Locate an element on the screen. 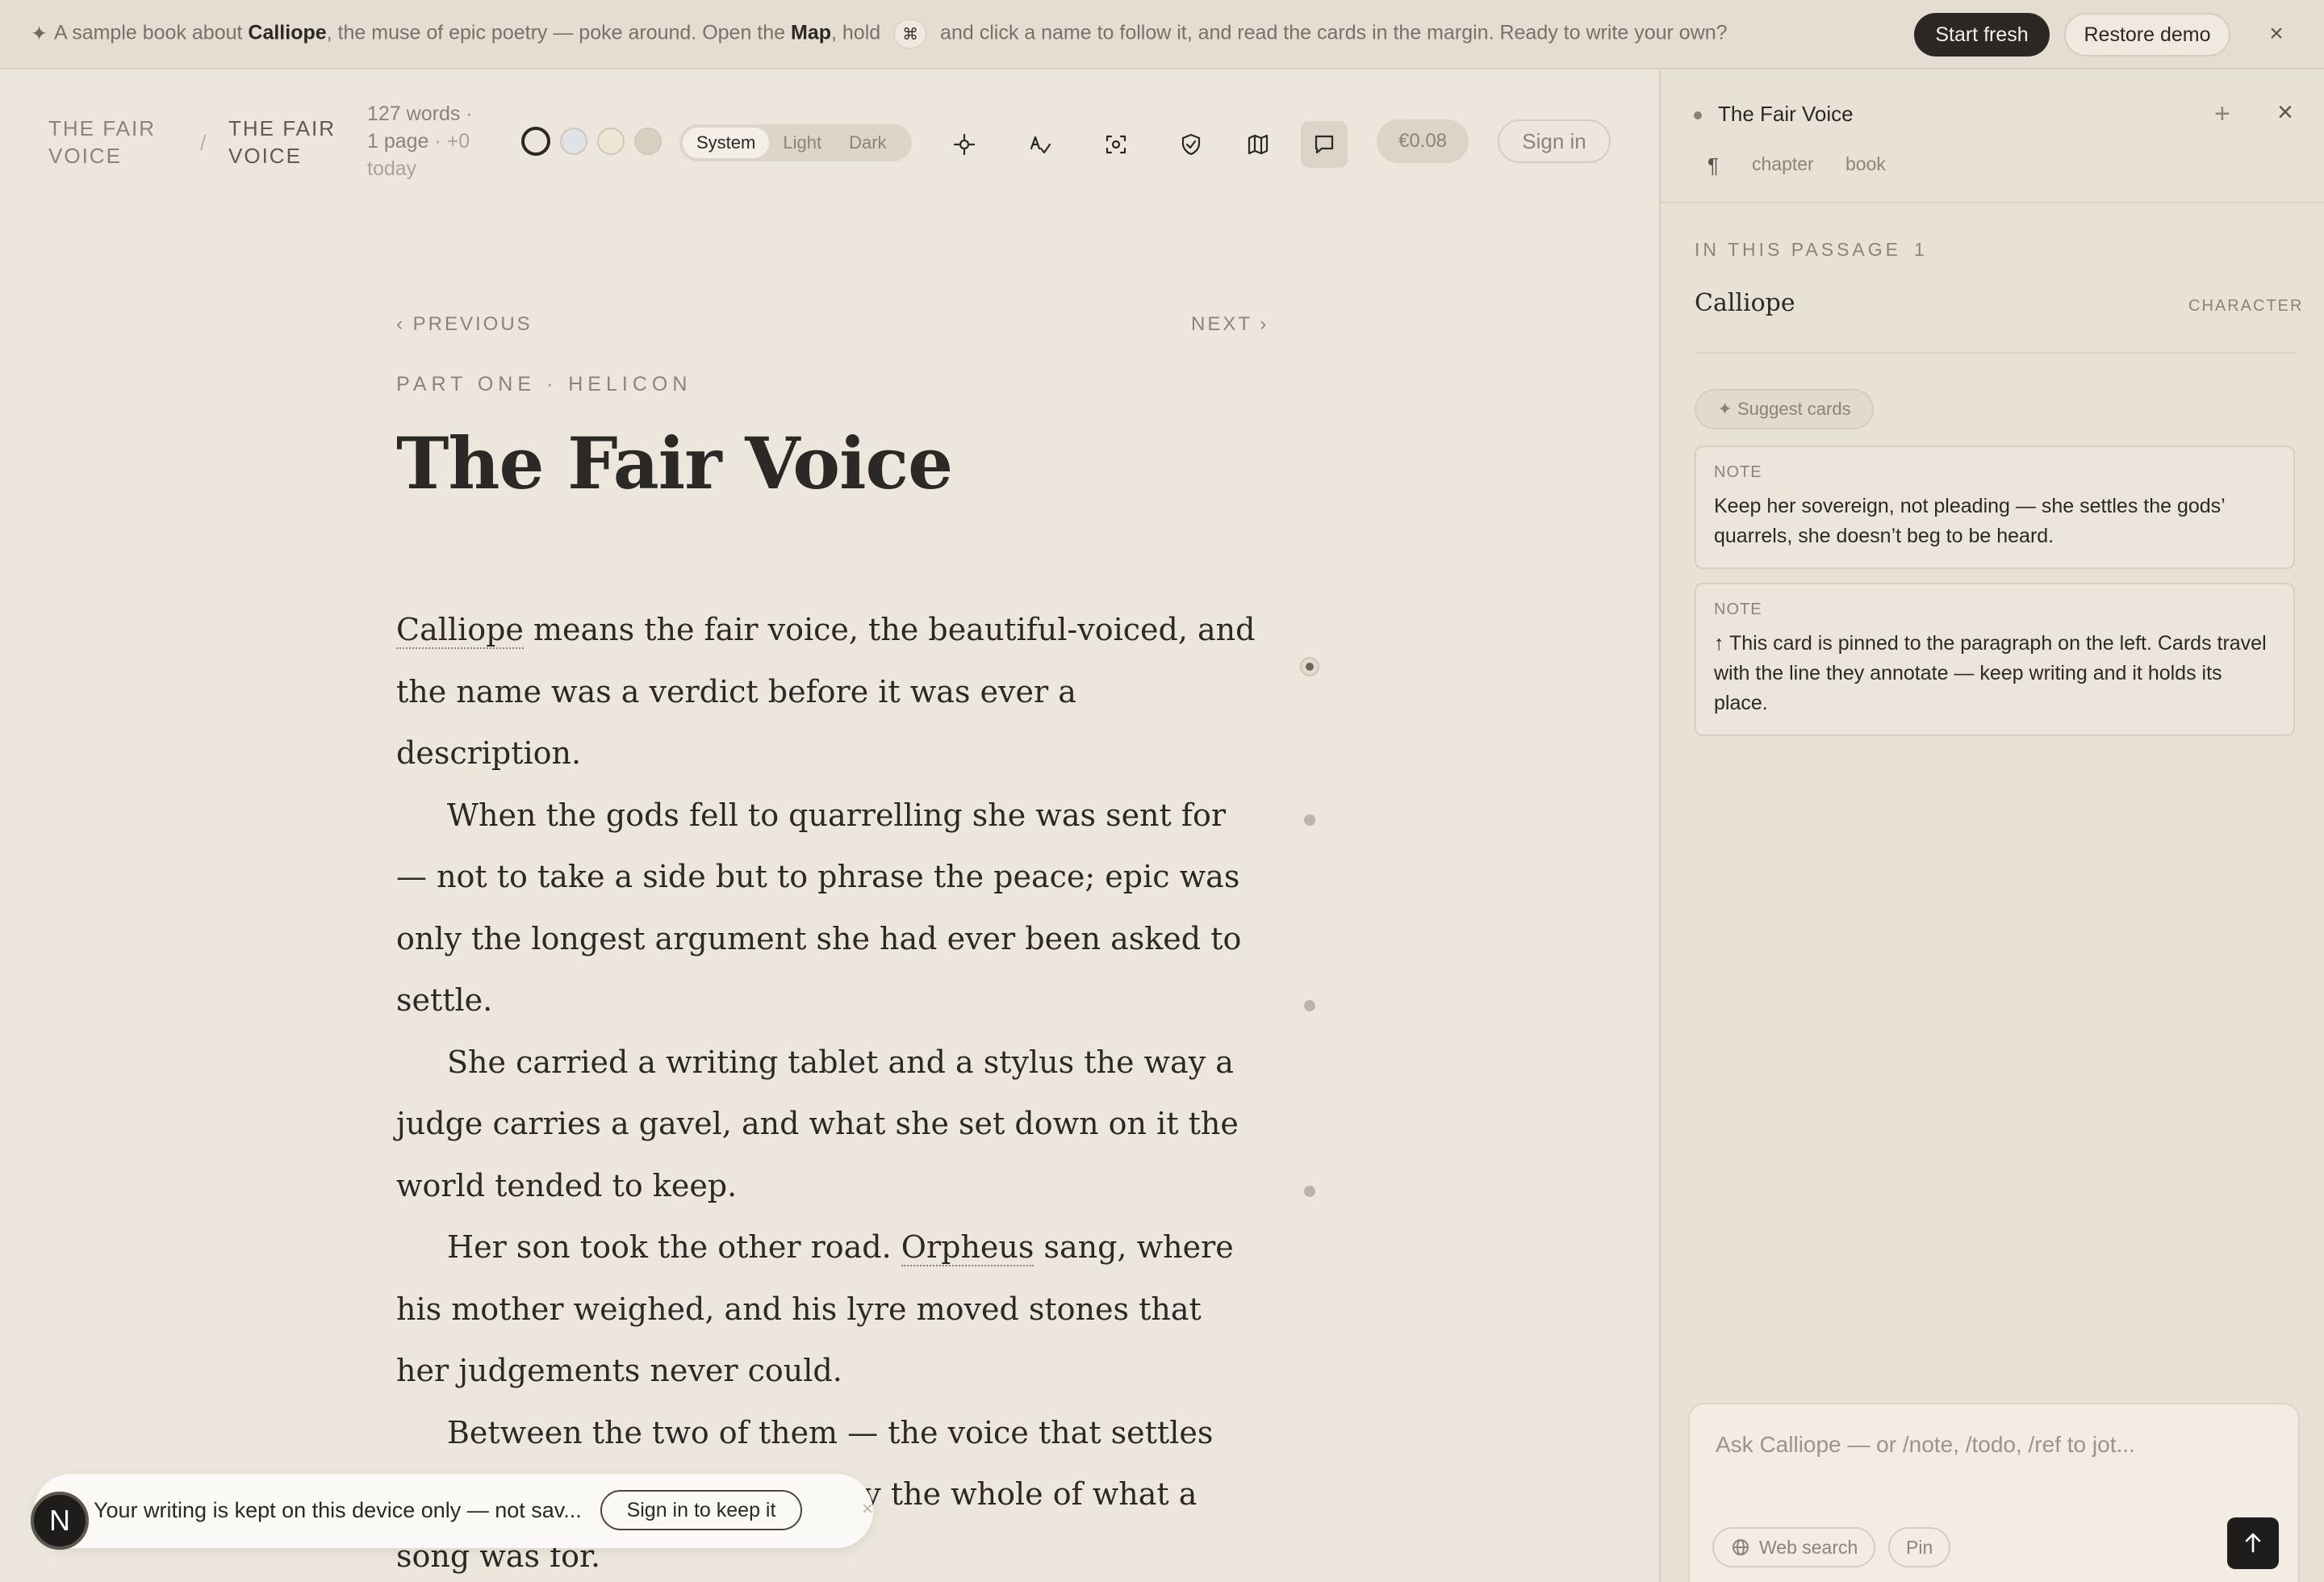 This screenshot has width=2324, height=1582. chapter-title: The Fair Voice is located at coordinates (674, 463).